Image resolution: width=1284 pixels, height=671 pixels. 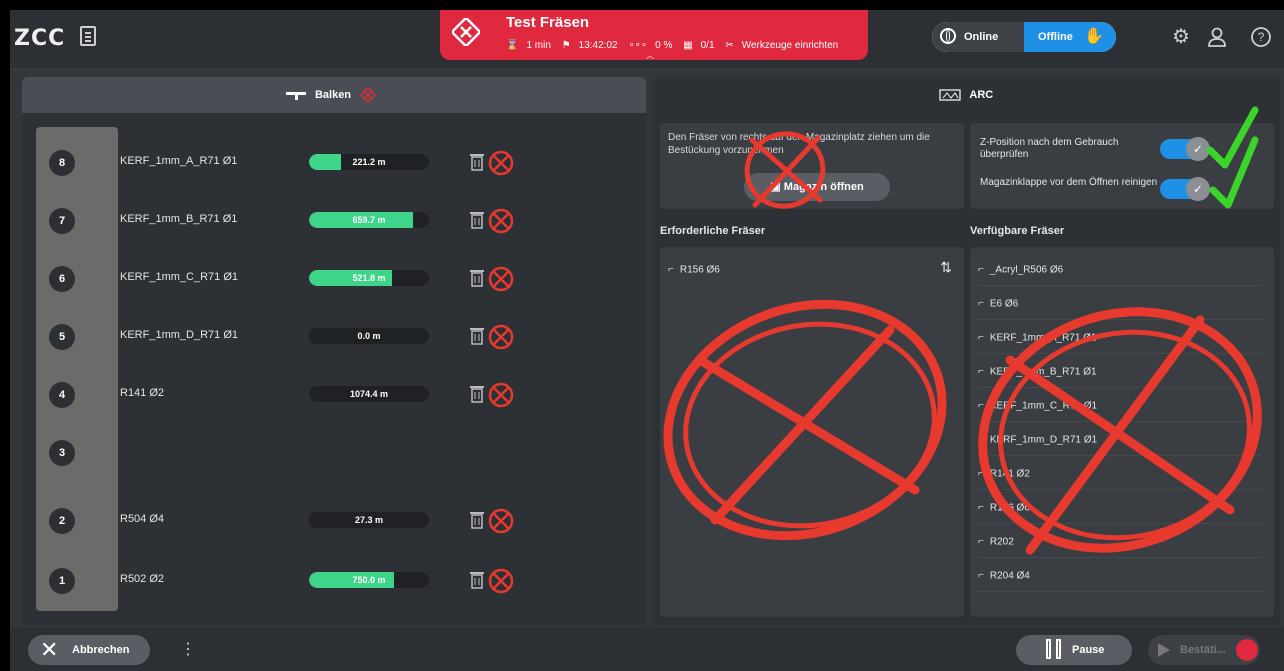 I want to click on required-tools-list: ⌐ R156 Ø6 ⇅, so click(x=812, y=432).